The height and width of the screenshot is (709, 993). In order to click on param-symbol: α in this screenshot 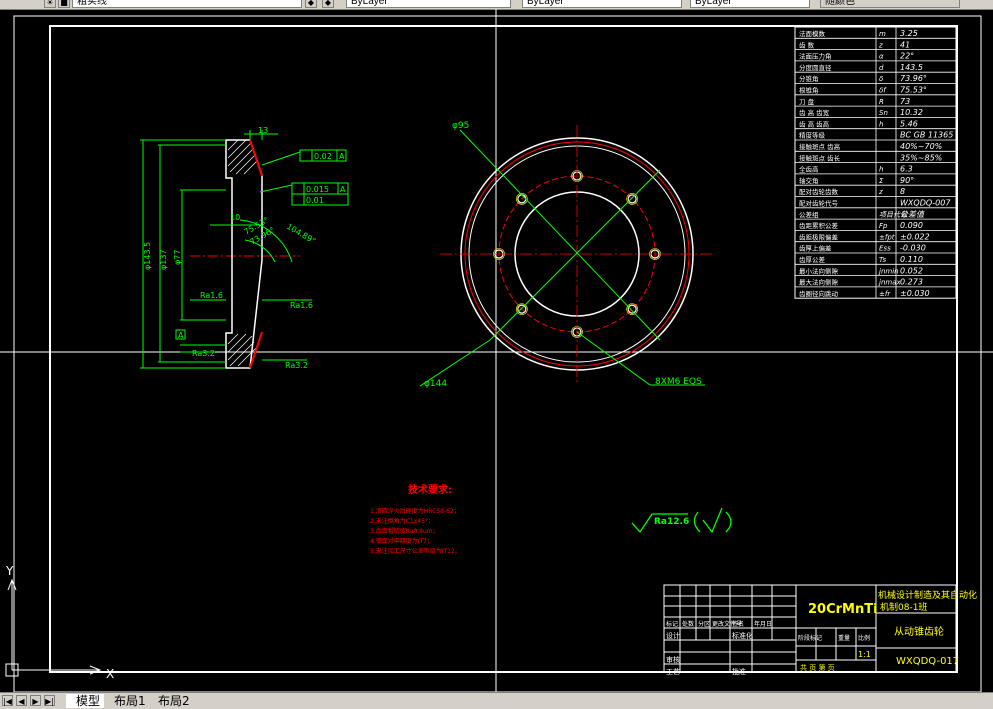, I will do `click(881, 57)`.